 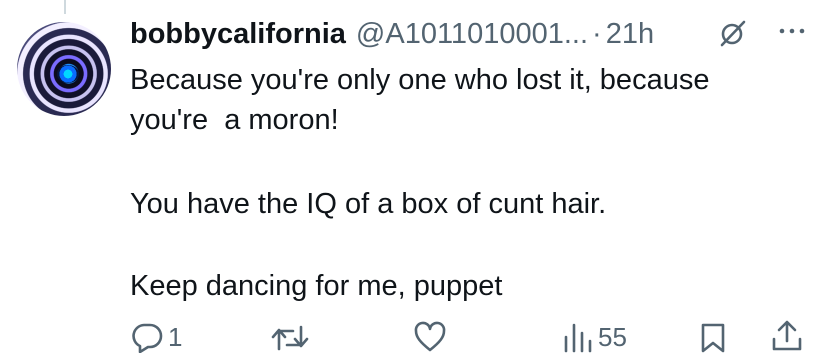 I want to click on reply-count: 1, so click(x=175, y=336).